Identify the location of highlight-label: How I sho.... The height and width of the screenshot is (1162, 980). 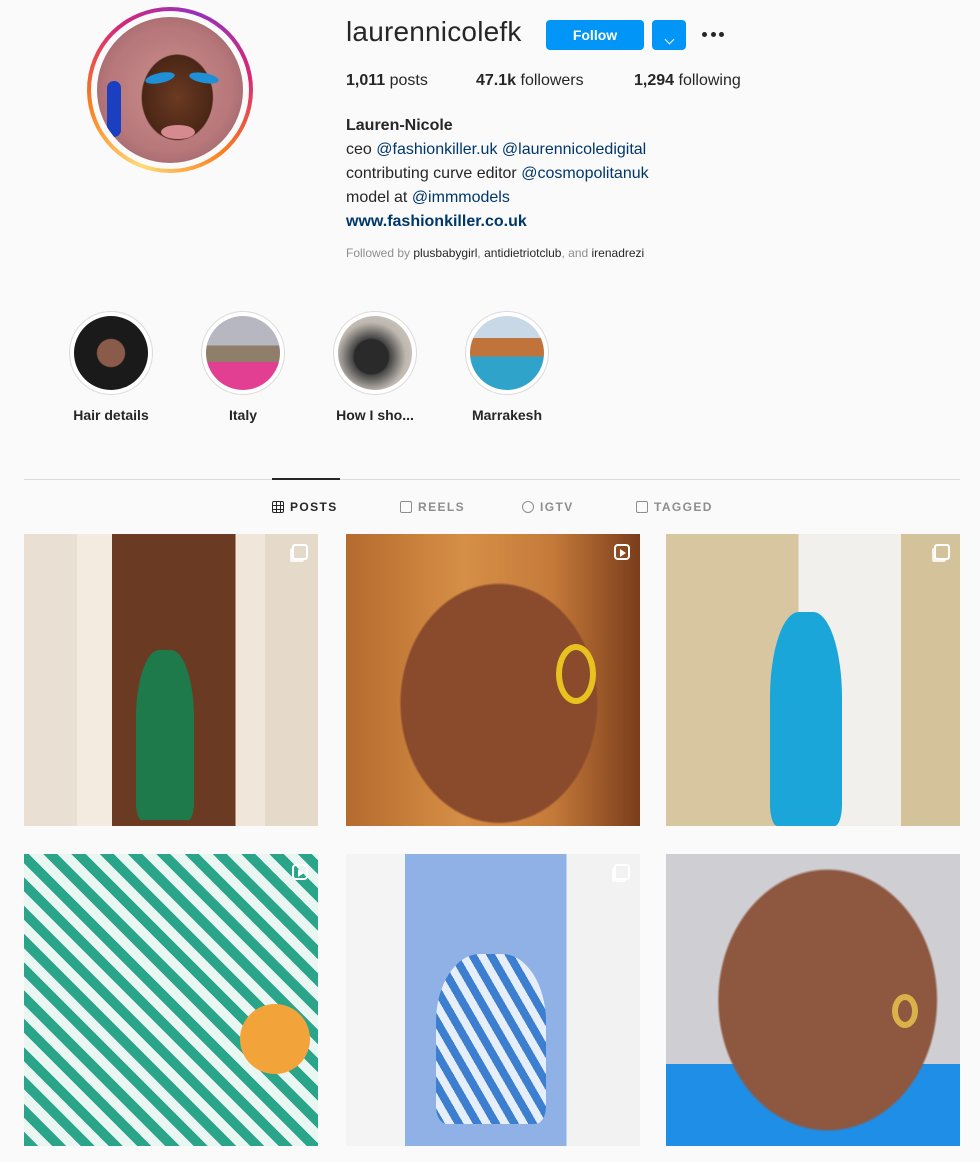
(375, 415).